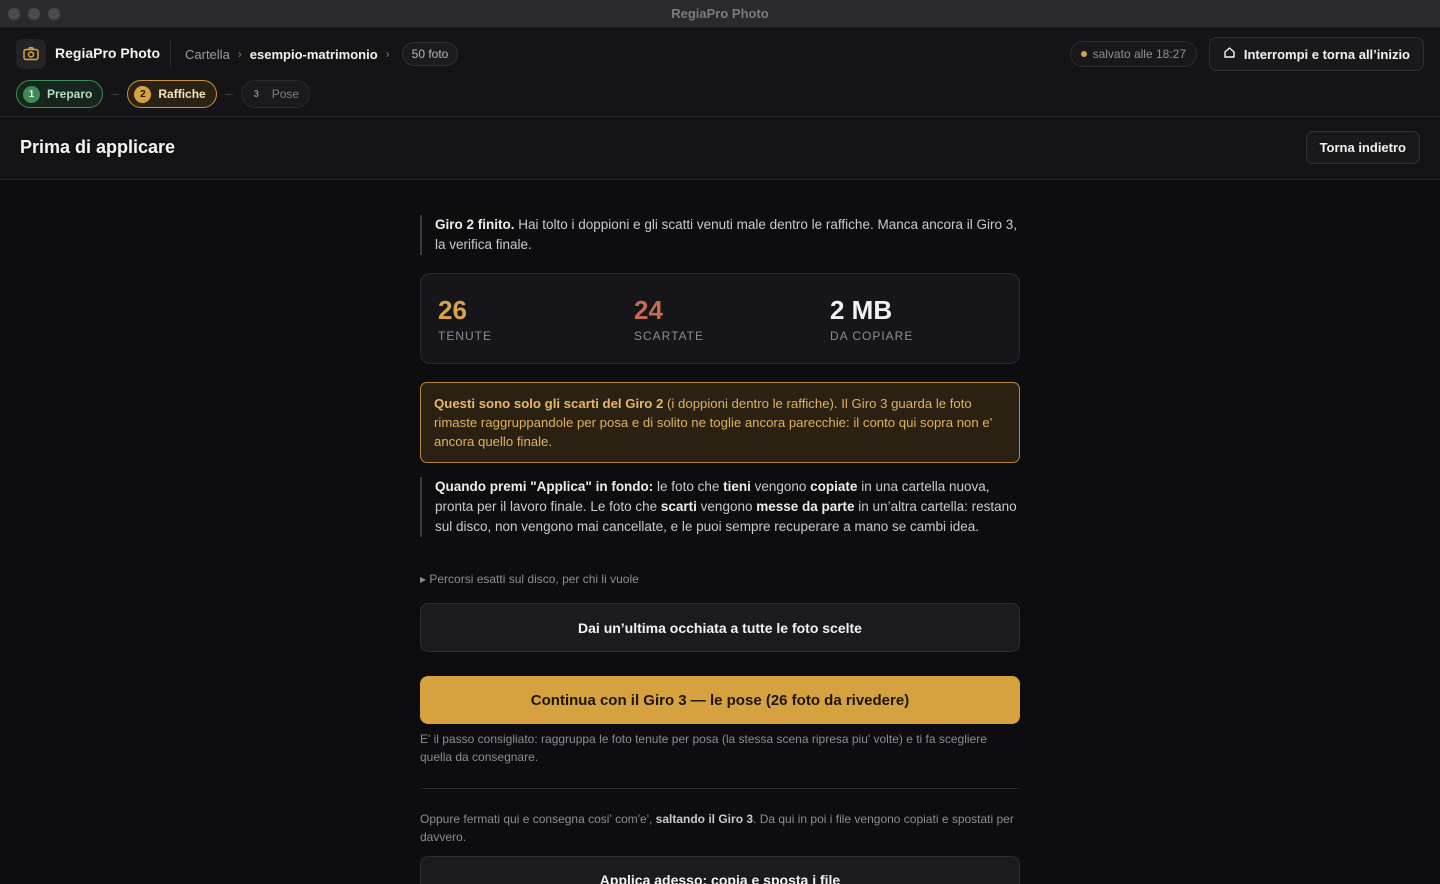  I want to click on home-icon, so click(1229, 54).